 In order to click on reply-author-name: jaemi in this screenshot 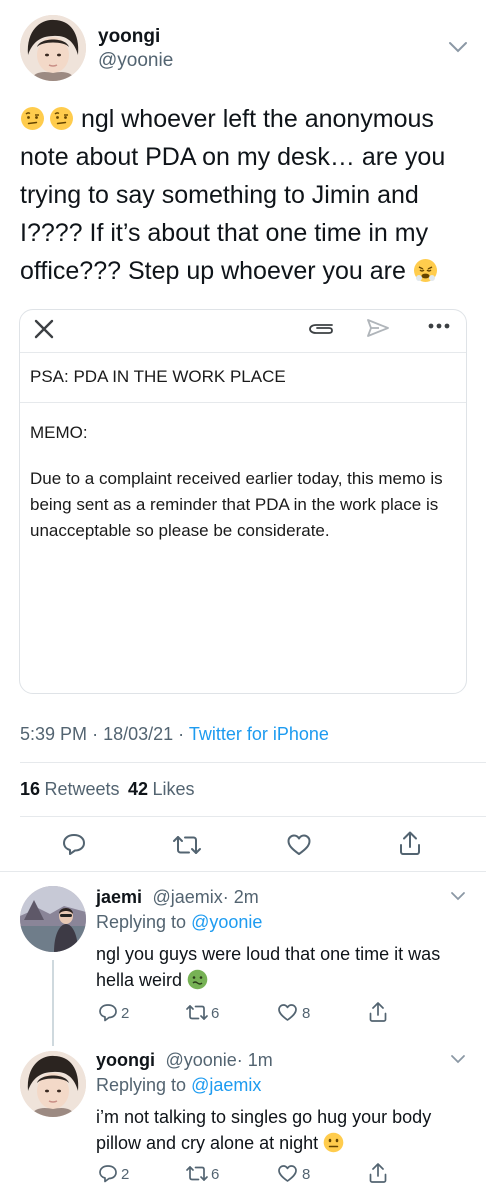, I will do `click(119, 897)`.